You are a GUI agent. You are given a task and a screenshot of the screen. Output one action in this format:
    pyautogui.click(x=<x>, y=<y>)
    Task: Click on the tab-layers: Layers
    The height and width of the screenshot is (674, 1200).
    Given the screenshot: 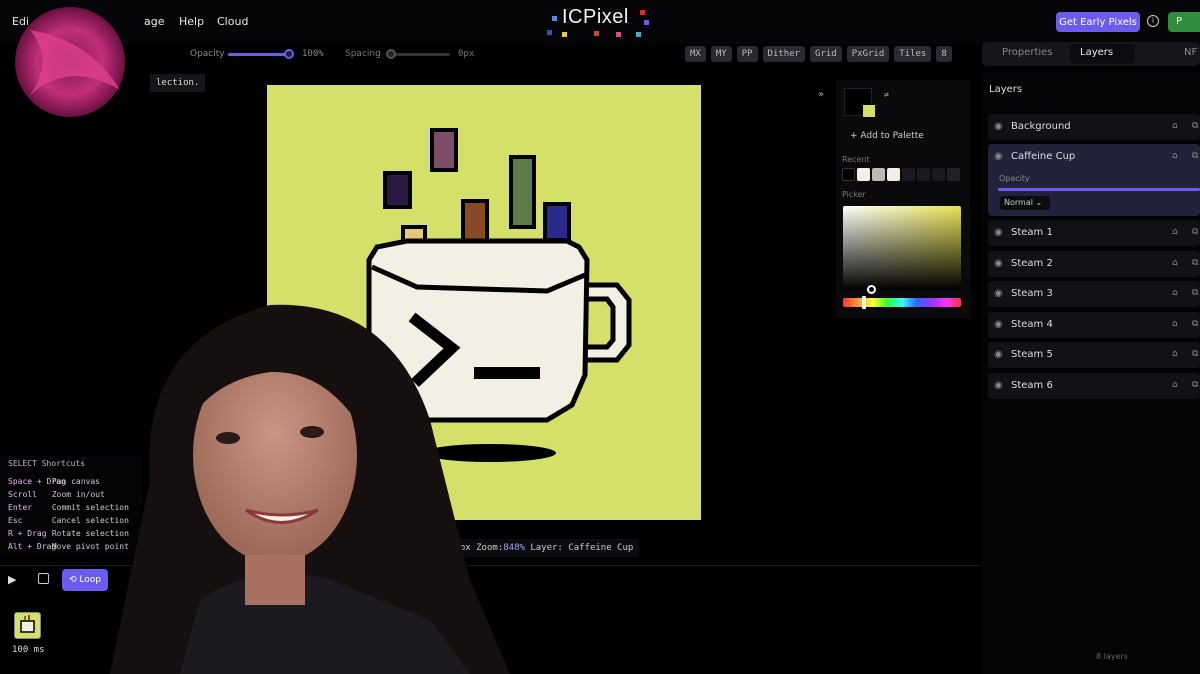 What is the action you would take?
    pyautogui.click(x=1097, y=52)
    